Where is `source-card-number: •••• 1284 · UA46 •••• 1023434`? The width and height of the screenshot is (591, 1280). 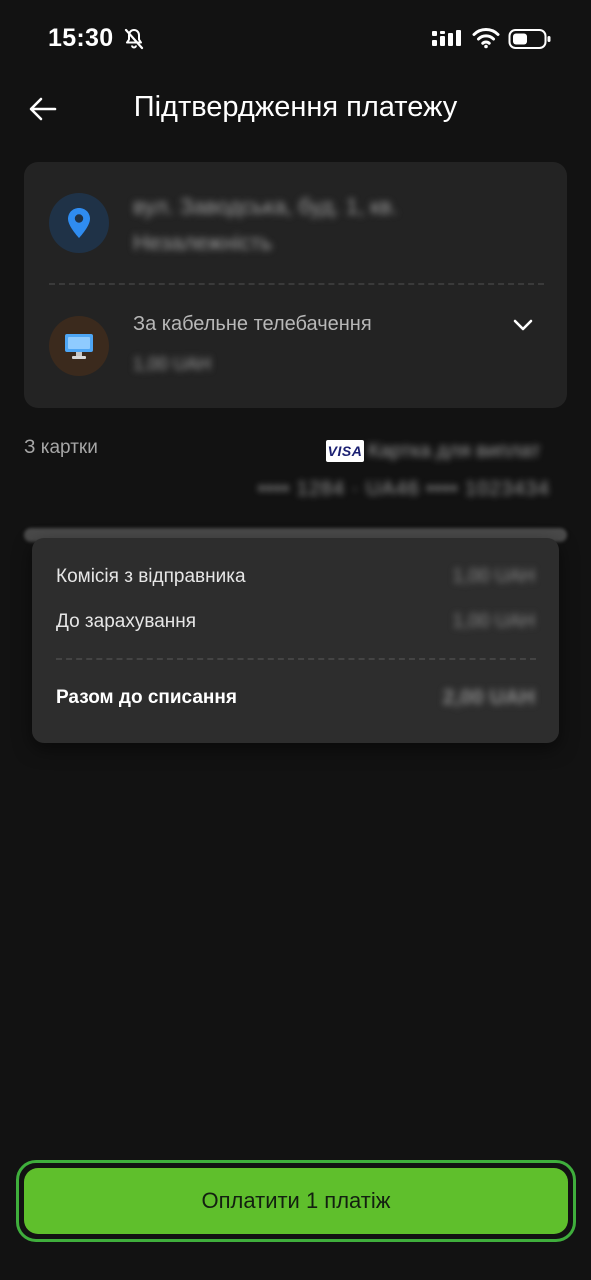
source-card-number: •••• 1284 · UA46 •••• 1023434 is located at coordinates (404, 489).